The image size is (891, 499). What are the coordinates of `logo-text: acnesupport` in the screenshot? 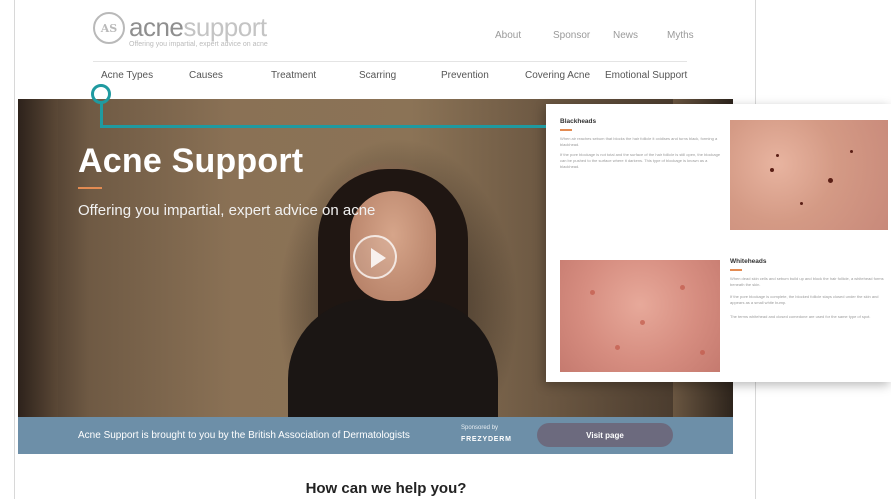 It's located at (198, 27).